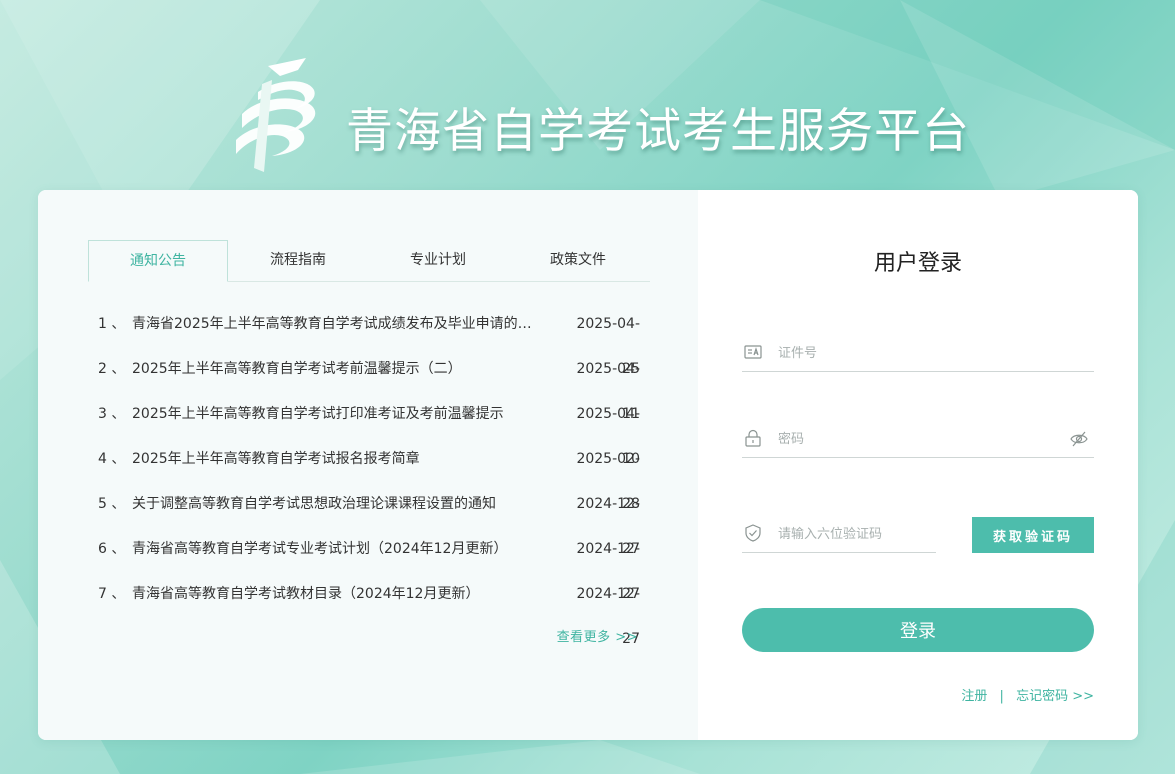 Image resolution: width=1175 pixels, height=774 pixels. Describe the element at coordinates (918, 630) in the screenshot. I see `login-button: 登录` at that location.